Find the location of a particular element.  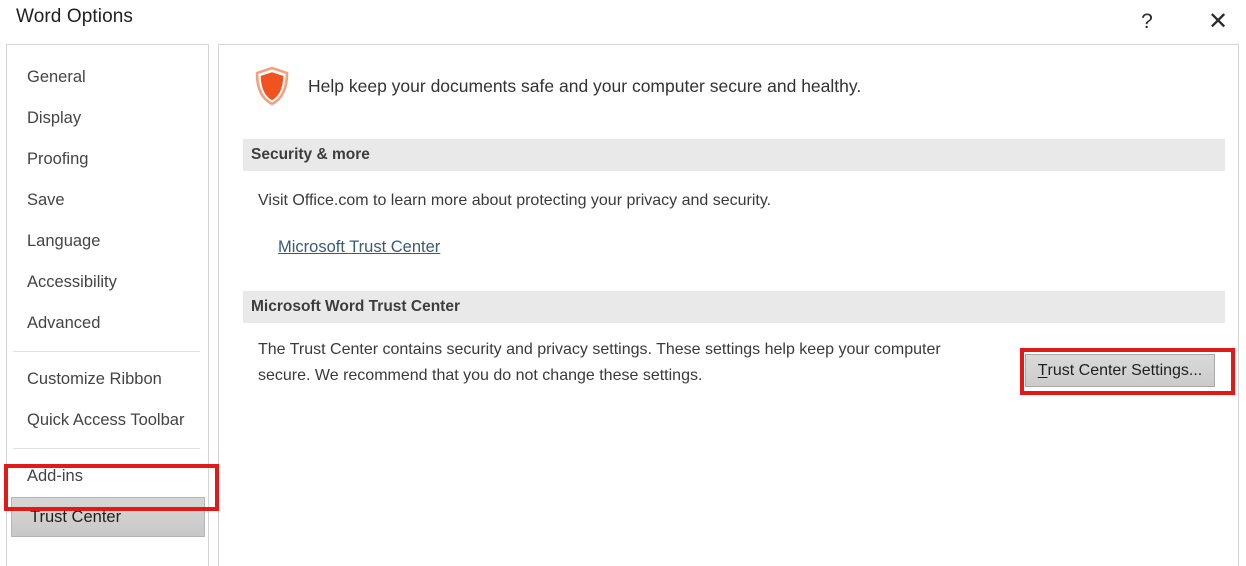

sidebar-item-language: Language is located at coordinates (107, 241).